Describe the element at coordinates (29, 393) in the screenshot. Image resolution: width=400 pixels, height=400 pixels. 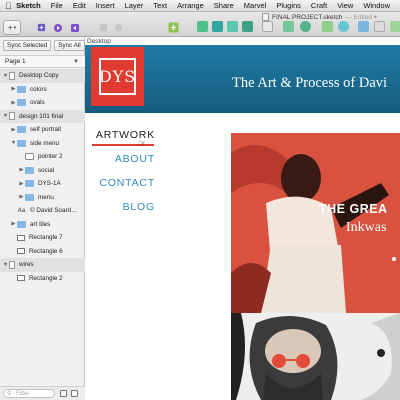
I see `filter-input: ⚲ Filter` at that location.